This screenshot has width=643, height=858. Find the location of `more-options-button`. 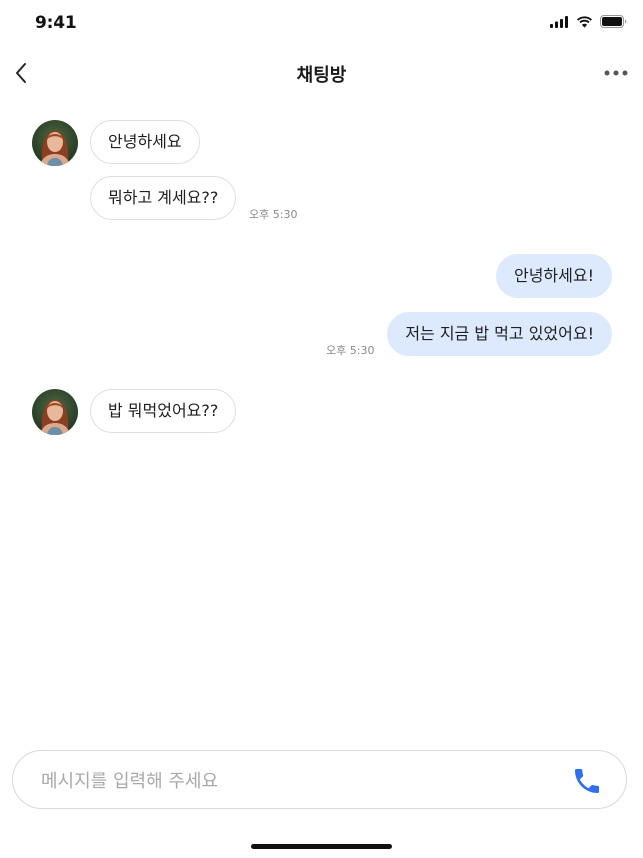

more-options-button is located at coordinates (616, 73).